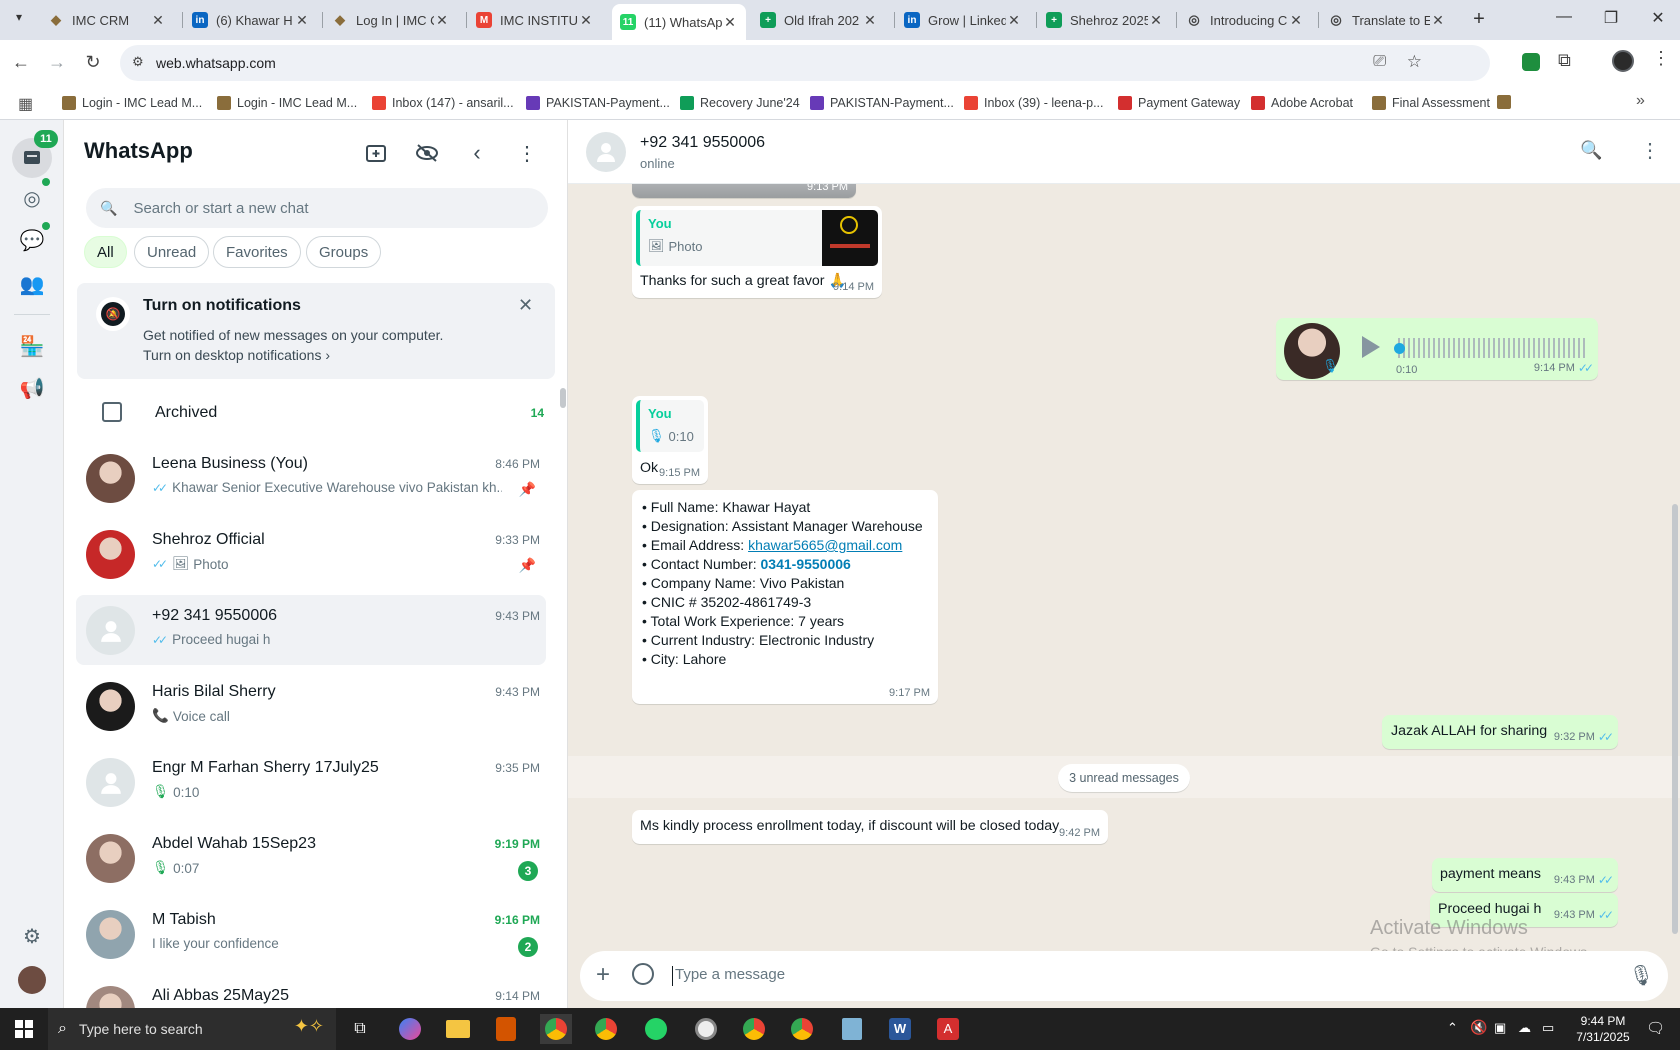 The width and height of the screenshot is (1680, 1050). I want to click on browser-tab: in (6) Khawar H ✕, so click(251, 20).